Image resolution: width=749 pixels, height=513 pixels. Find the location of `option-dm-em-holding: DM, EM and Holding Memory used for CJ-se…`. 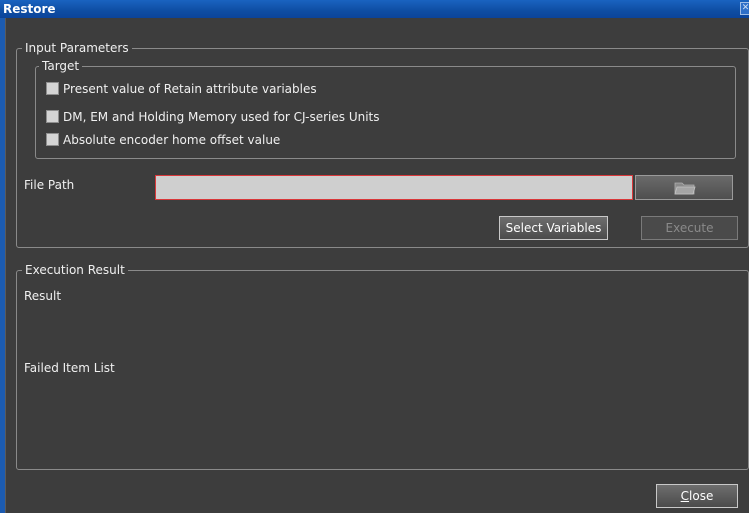

option-dm-em-holding: DM, EM and Holding Memory used for CJ-se… is located at coordinates (213, 117).